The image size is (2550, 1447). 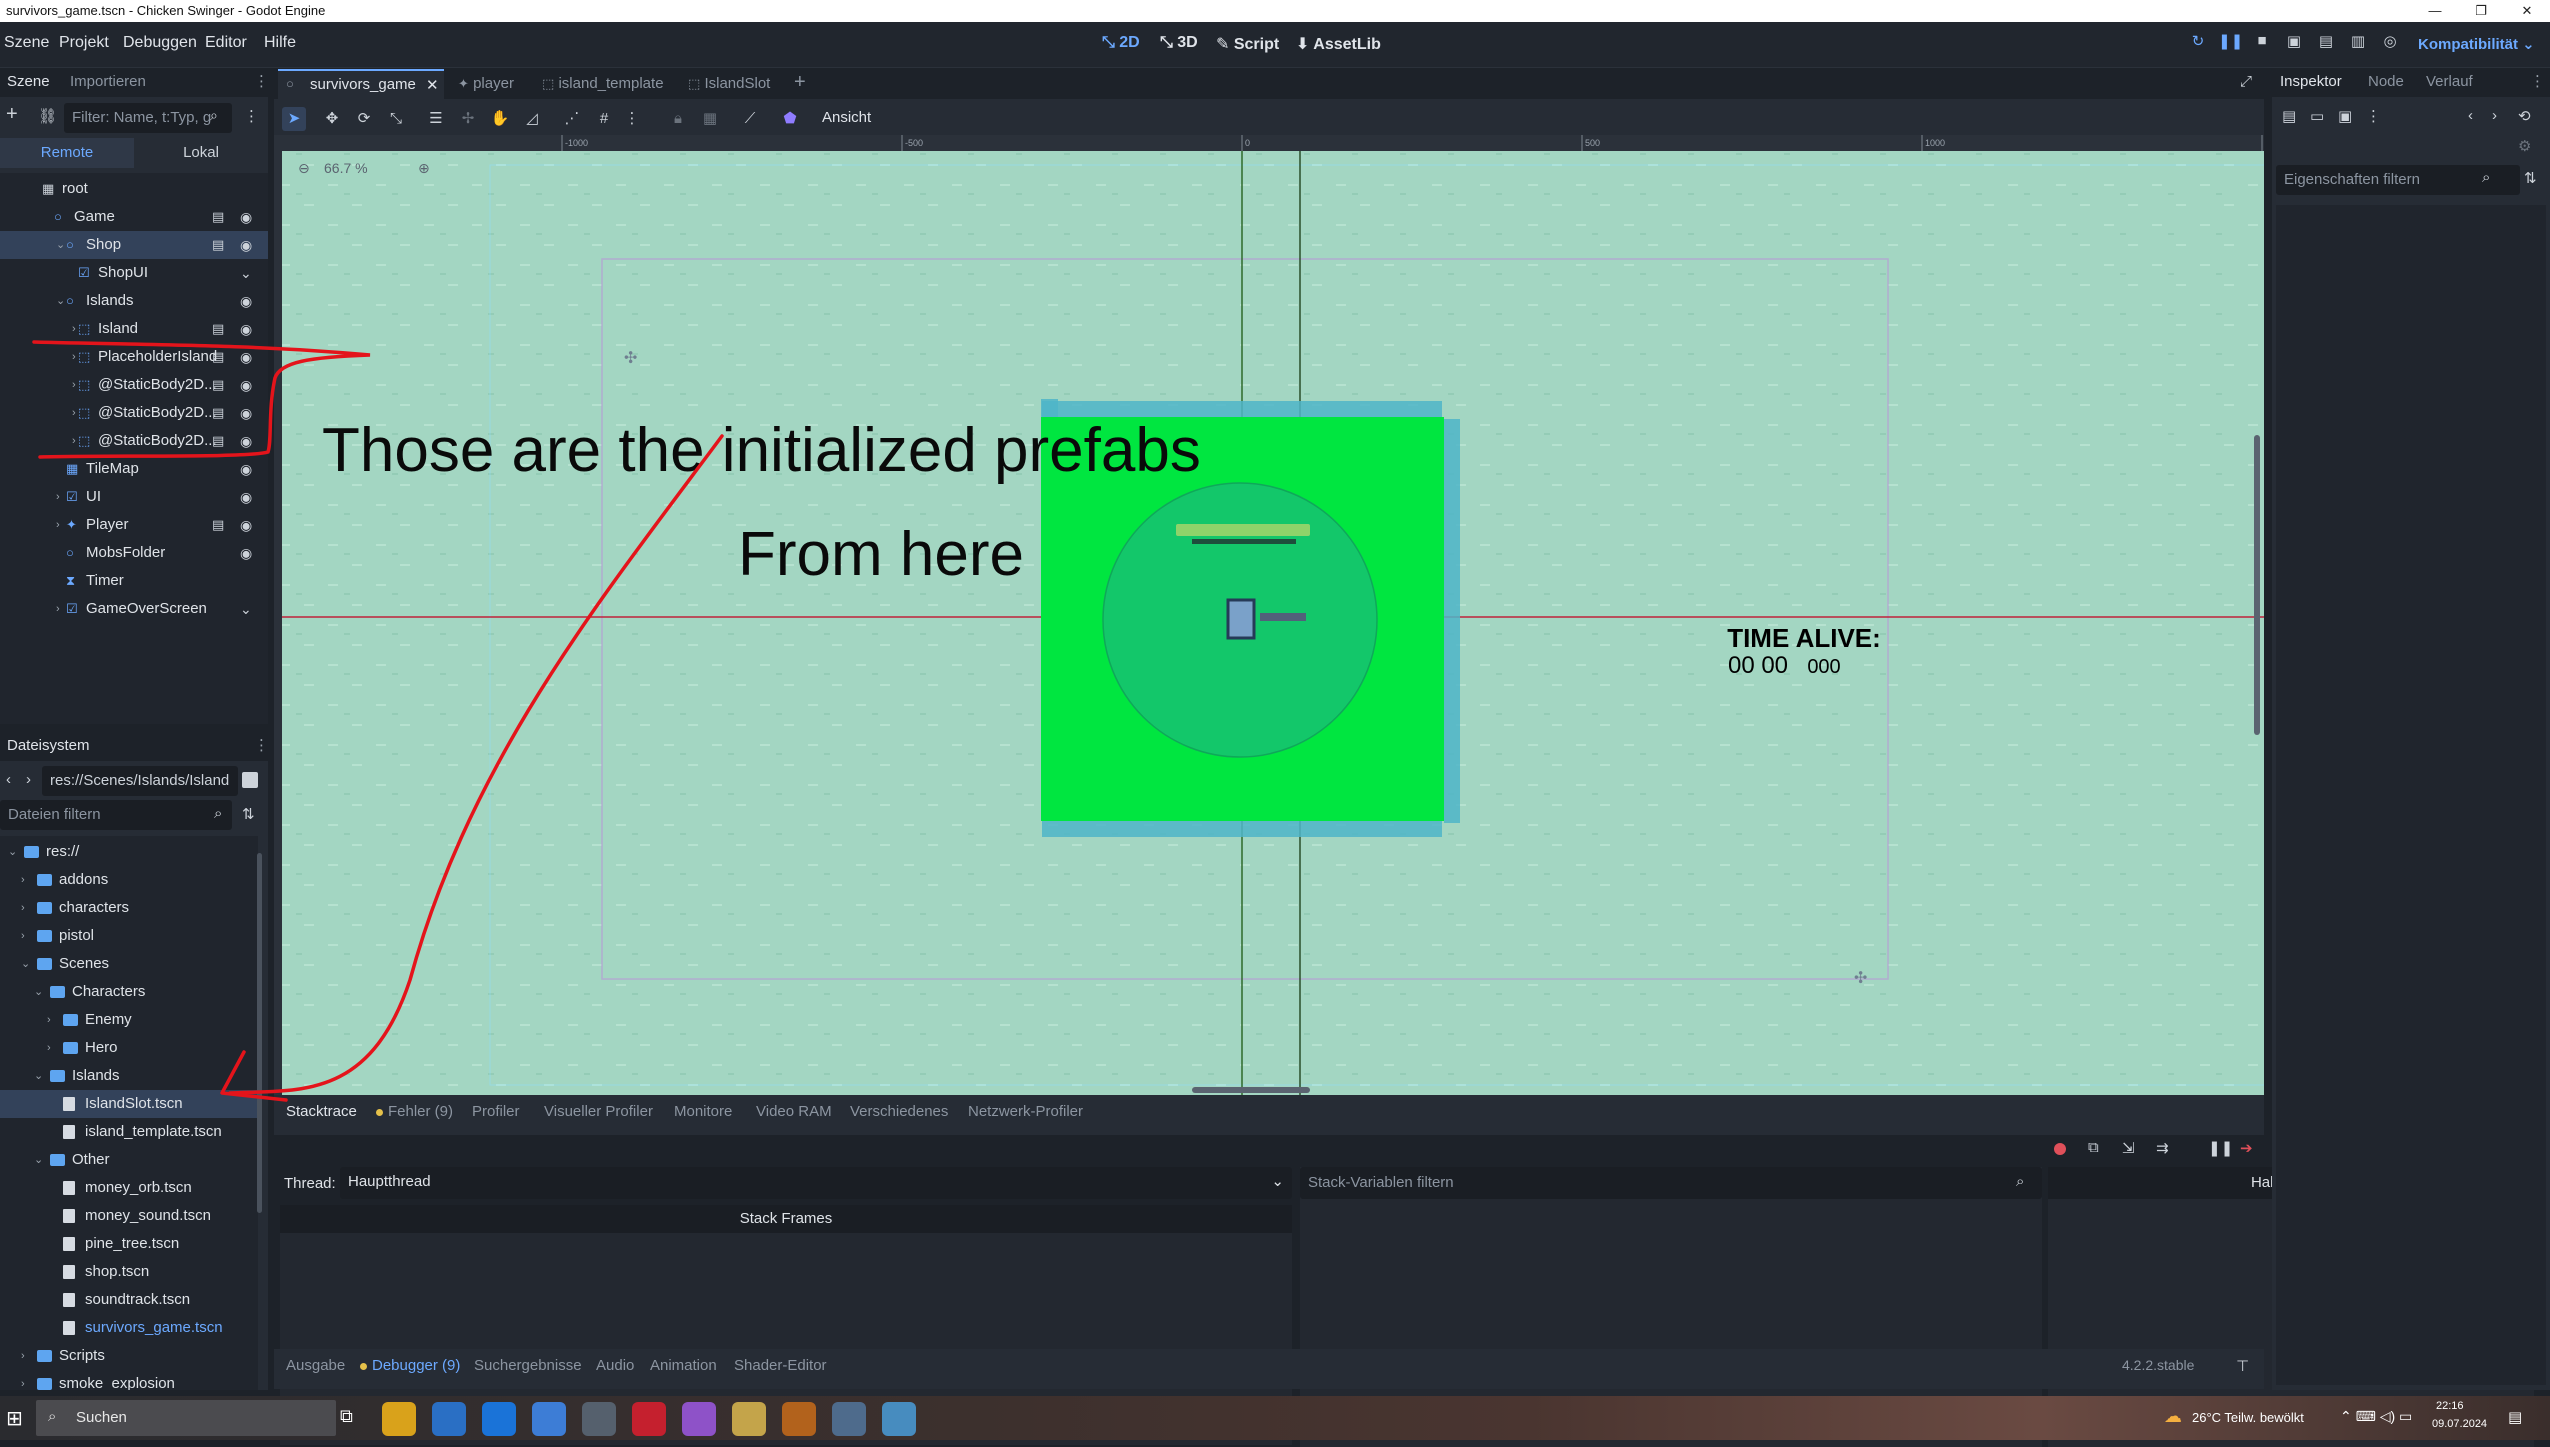 I want to click on tray-icons: ⌃ ⌨ ◁) ▭, so click(x=2376, y=1416).